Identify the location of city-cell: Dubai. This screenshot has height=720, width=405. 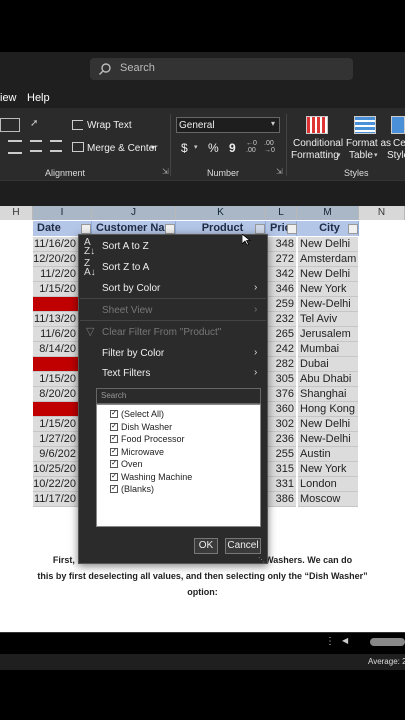
(328, 364).